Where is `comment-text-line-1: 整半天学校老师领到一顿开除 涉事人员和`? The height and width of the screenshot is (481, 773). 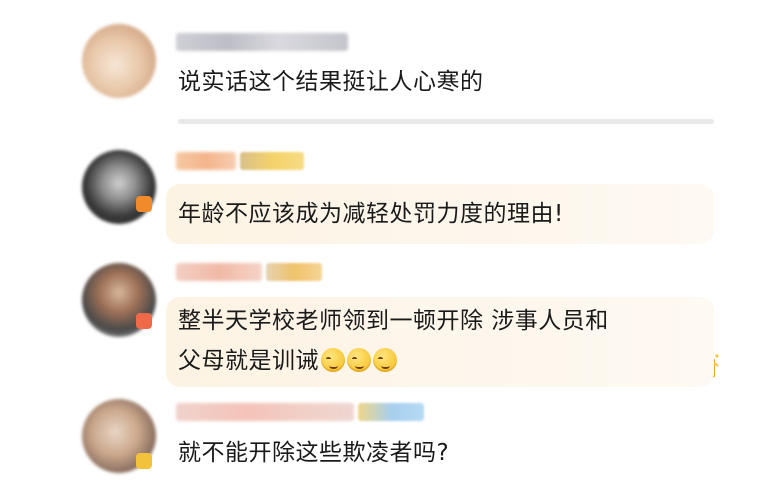
comment-text-line-1: 整半天学校老师领到一顿开除 涉事人员和 is located at coordinates (393, 321).